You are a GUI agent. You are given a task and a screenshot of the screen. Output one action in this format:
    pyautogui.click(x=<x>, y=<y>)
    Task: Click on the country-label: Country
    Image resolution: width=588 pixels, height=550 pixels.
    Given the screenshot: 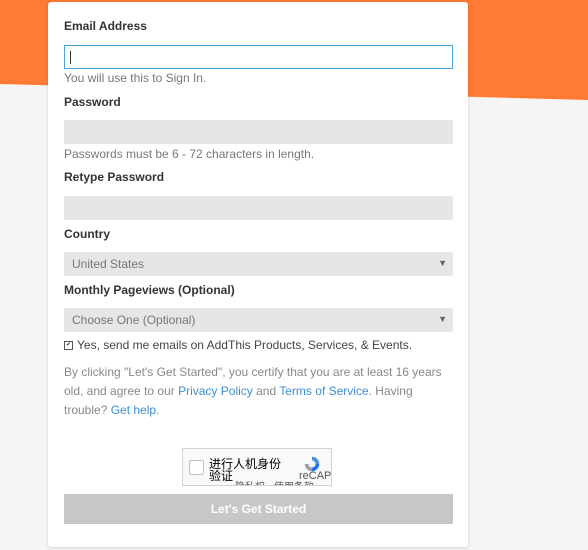 What is the action you would take?
    pyautogui.click(x=87, y=234)
    